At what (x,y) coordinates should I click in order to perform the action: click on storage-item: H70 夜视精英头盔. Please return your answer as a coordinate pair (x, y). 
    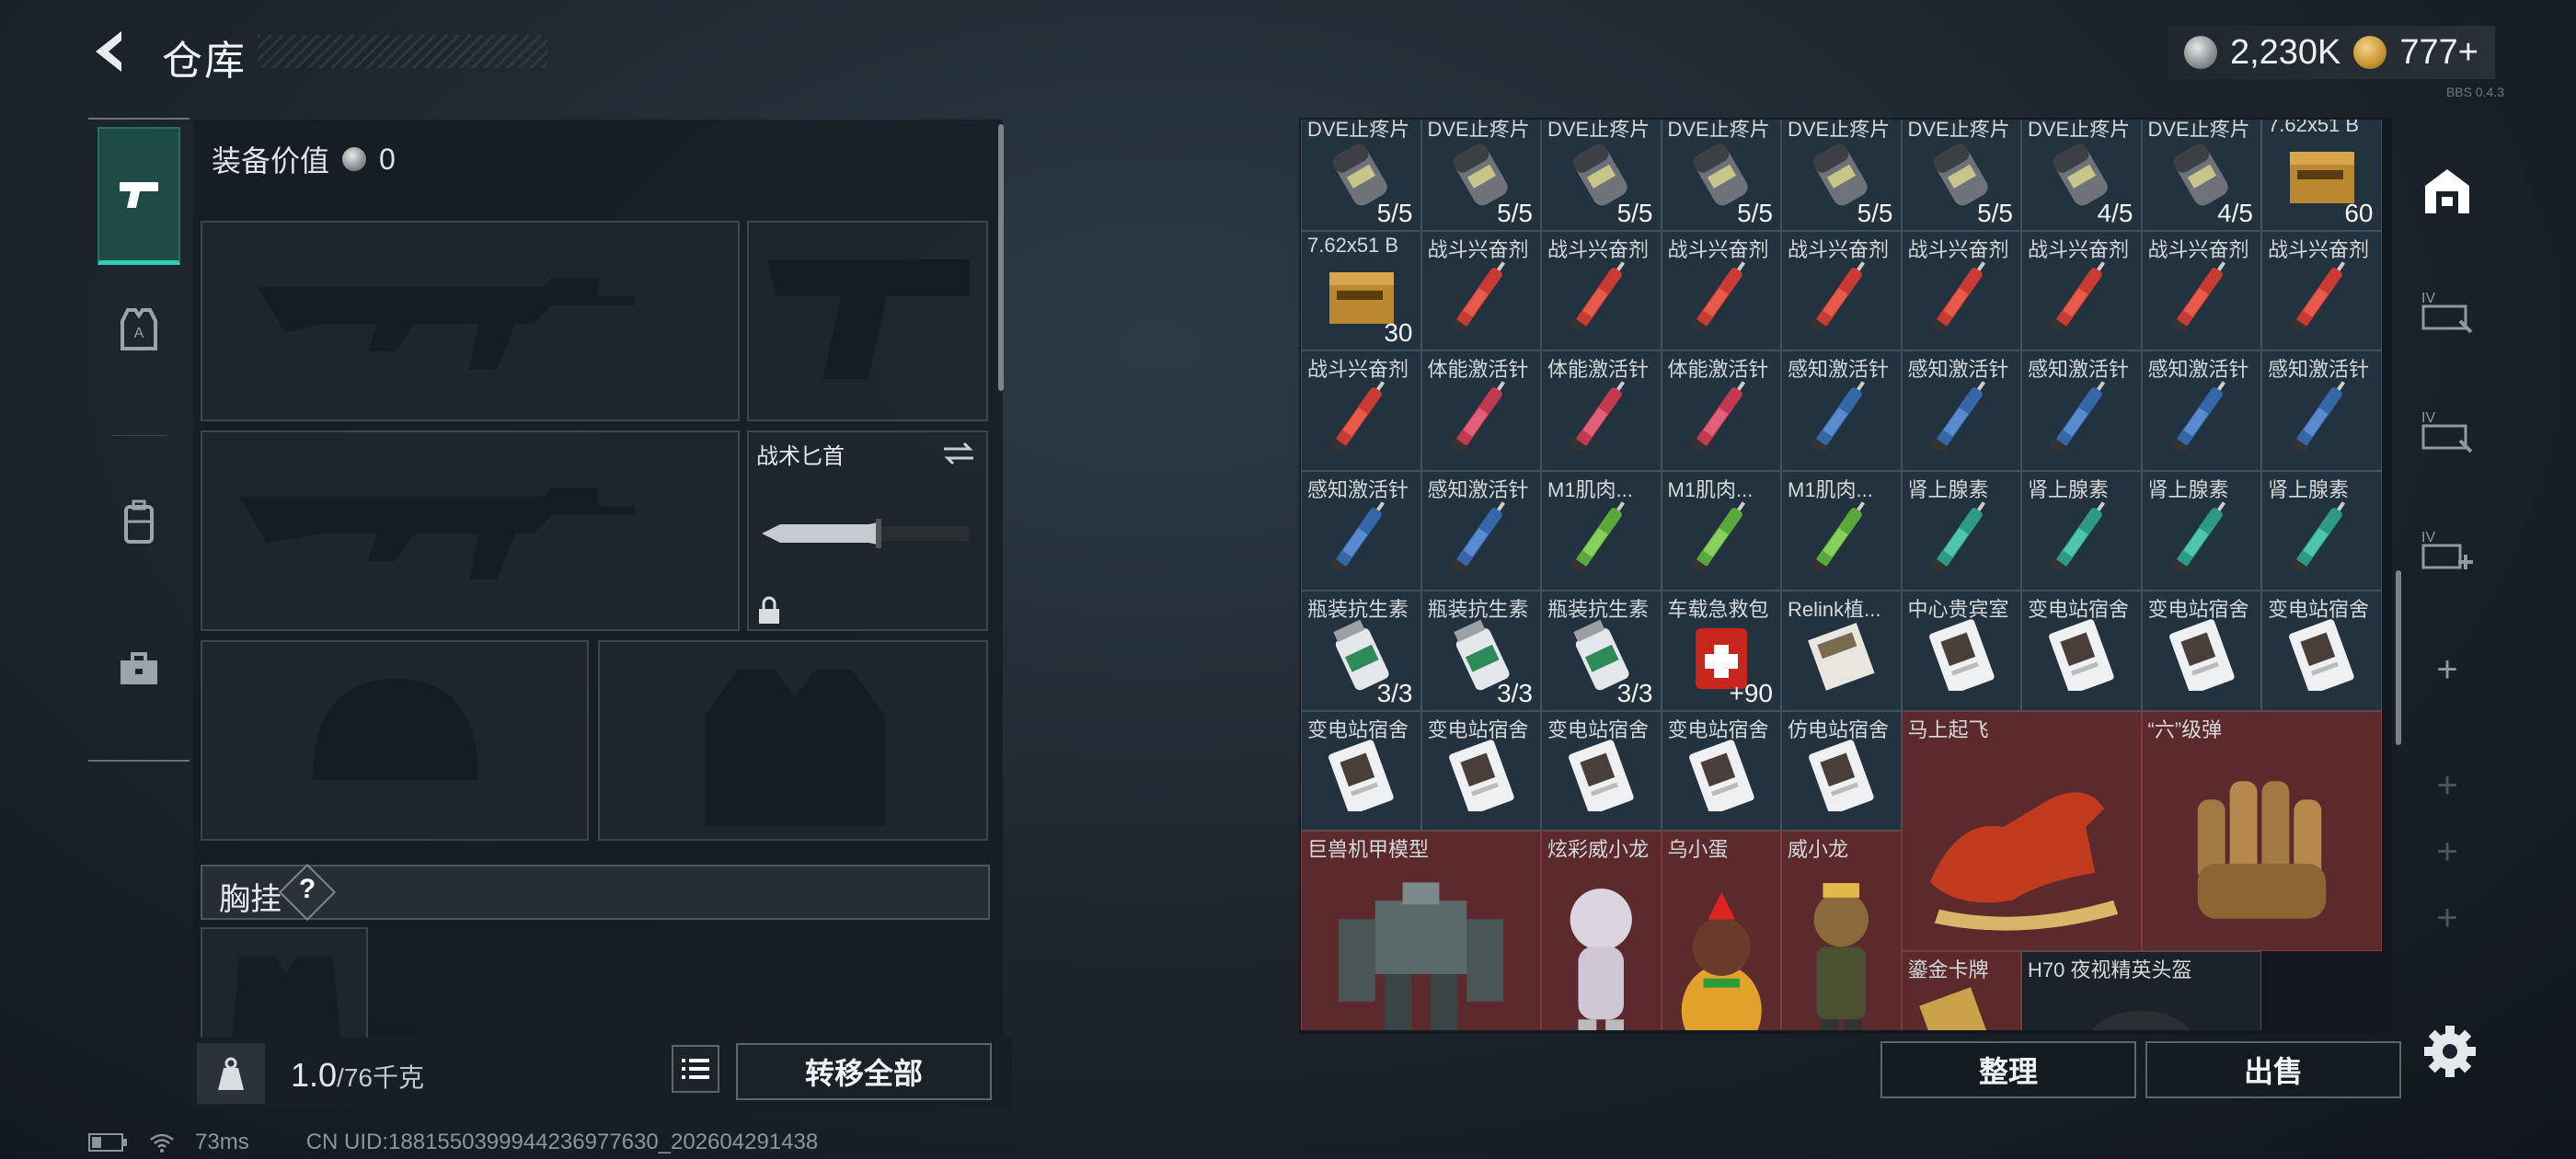
    Looking at the image, I should click on (2141, 990).